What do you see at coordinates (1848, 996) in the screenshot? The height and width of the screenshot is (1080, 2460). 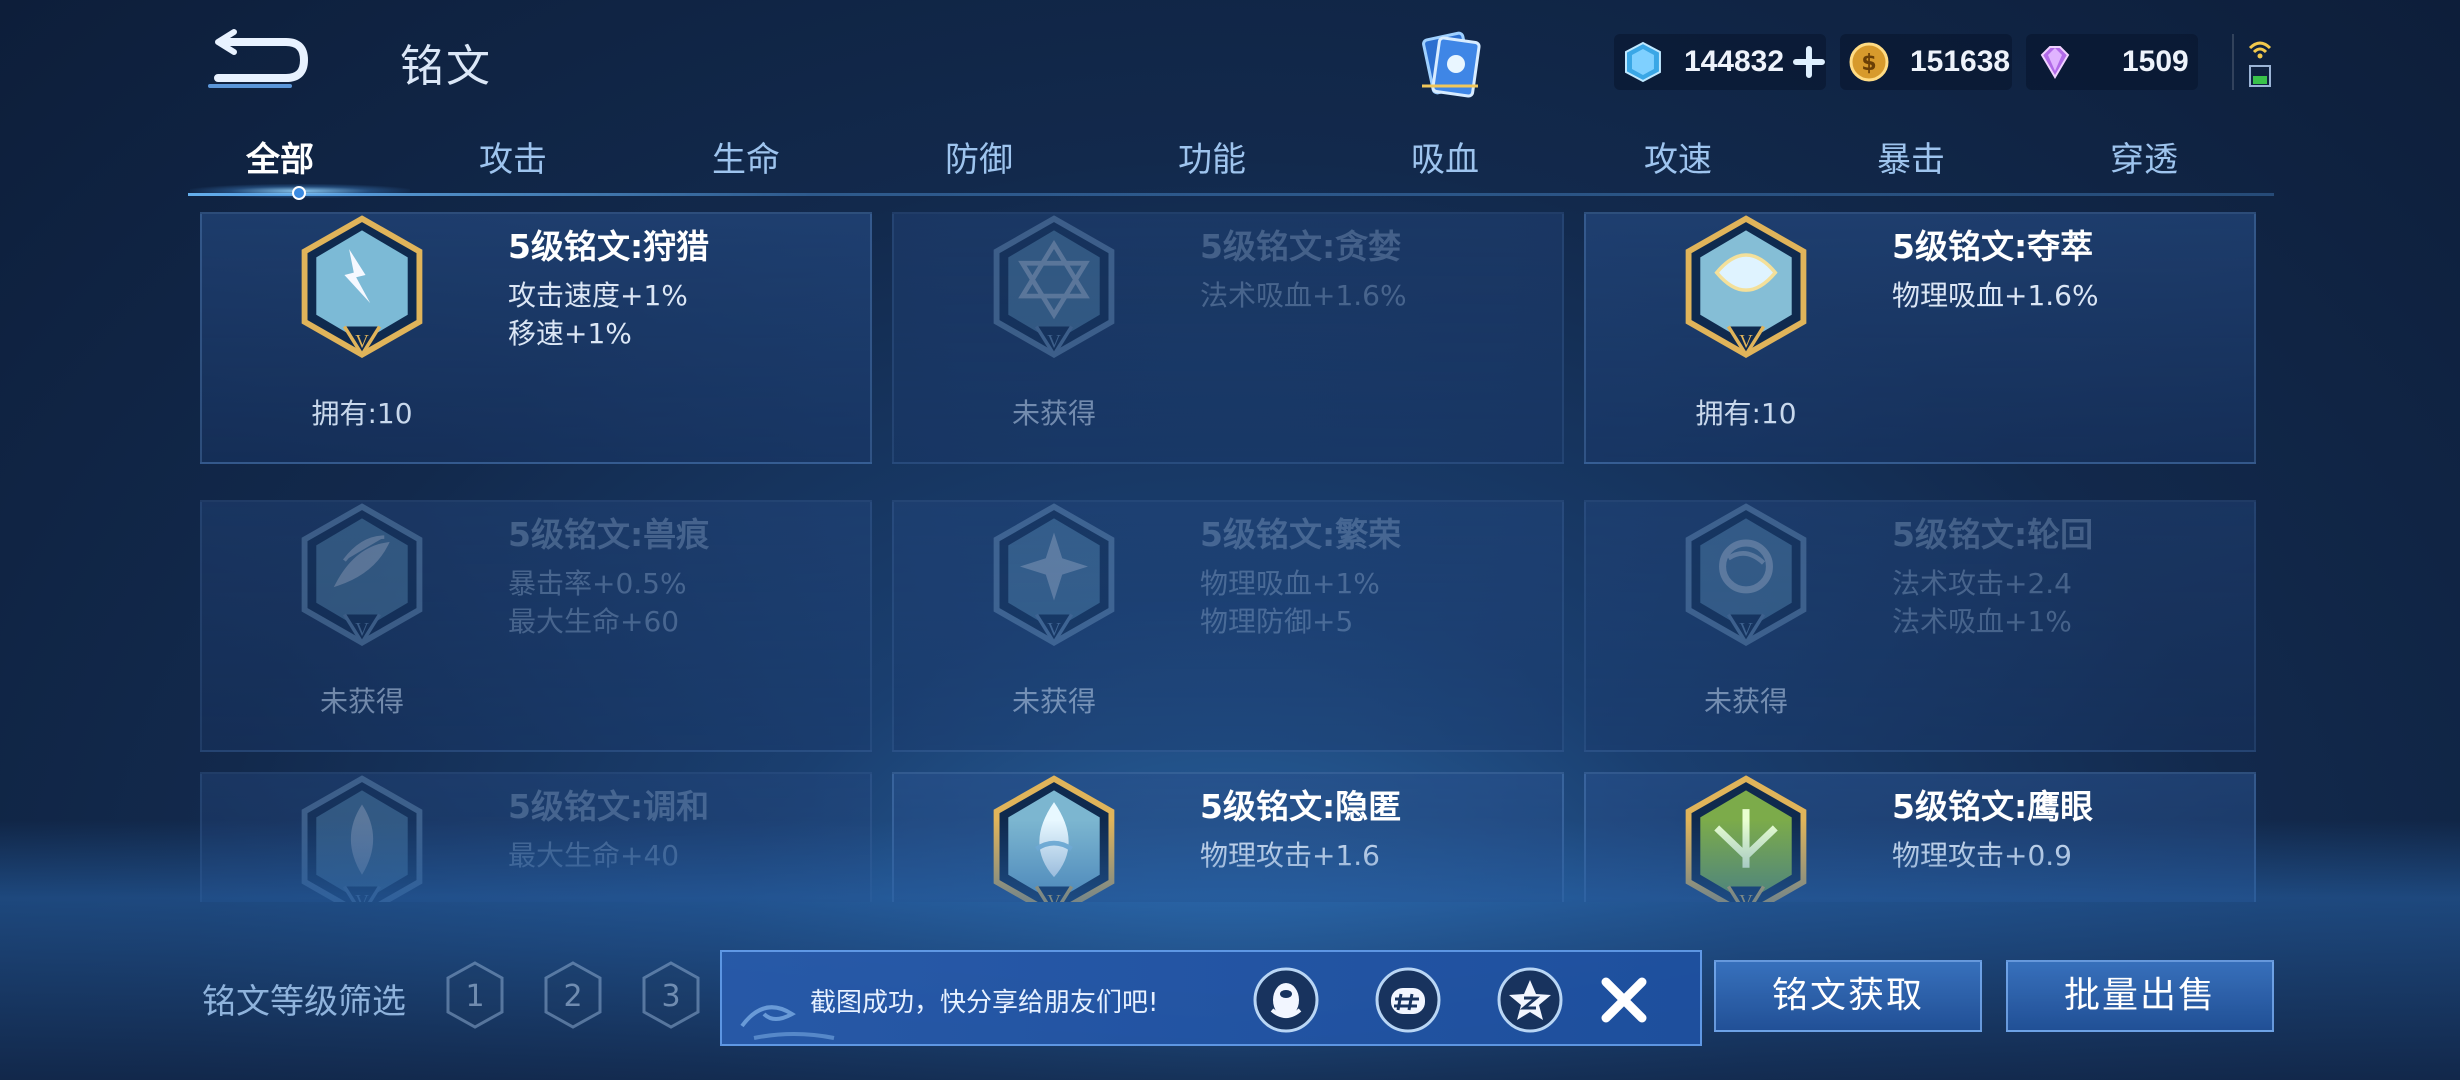 I see `rune-acquire-button: 铭文获取` at bounding box center [1848, 996].